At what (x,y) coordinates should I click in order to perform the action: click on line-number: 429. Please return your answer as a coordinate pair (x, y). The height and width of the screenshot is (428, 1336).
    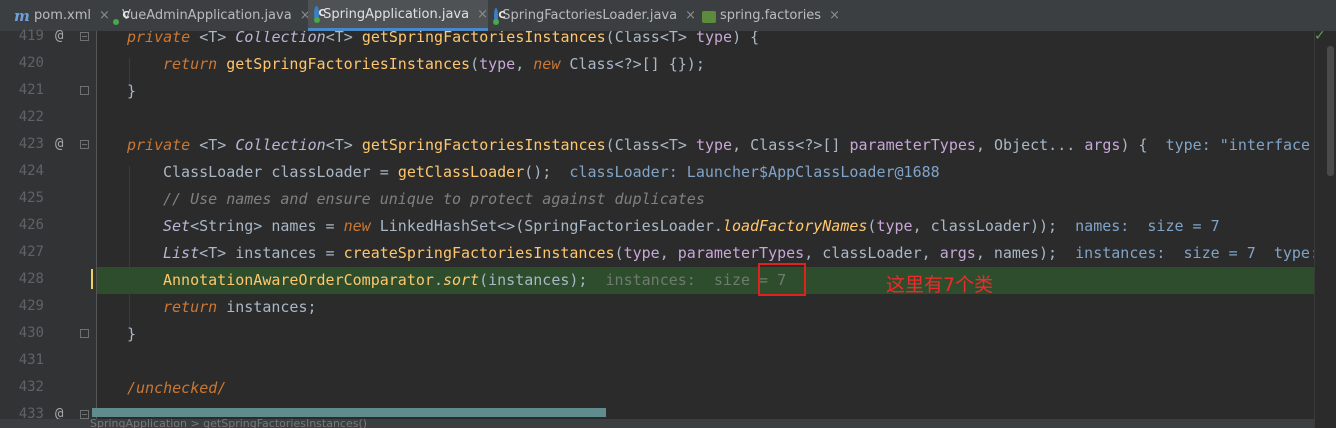
    Looking at the image, I should click on (22, 306).